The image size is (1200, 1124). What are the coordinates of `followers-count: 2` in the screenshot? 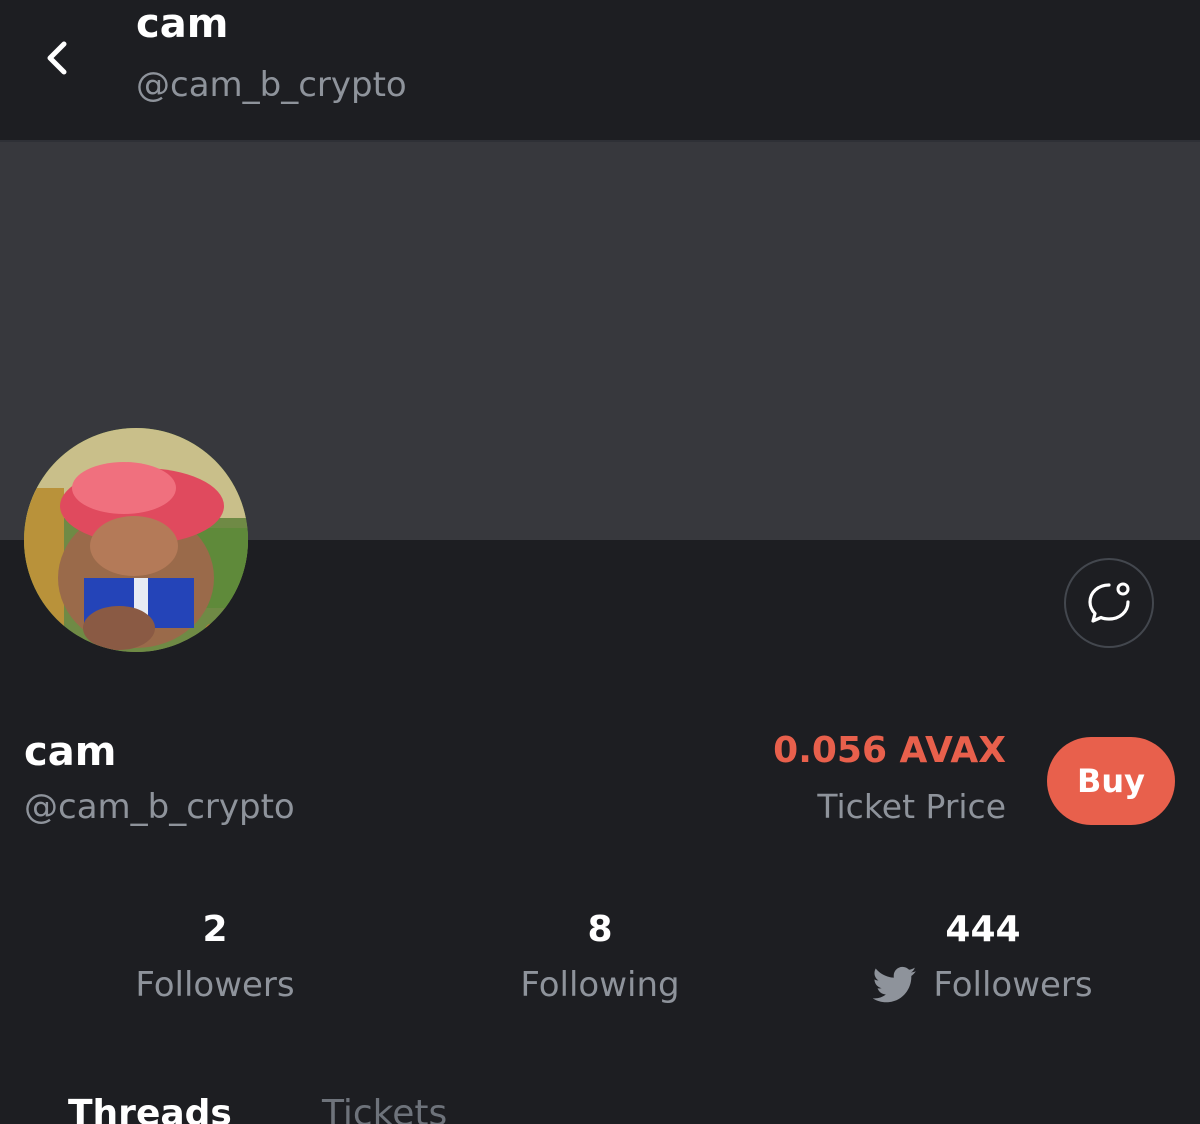 It's located at (215, 929).